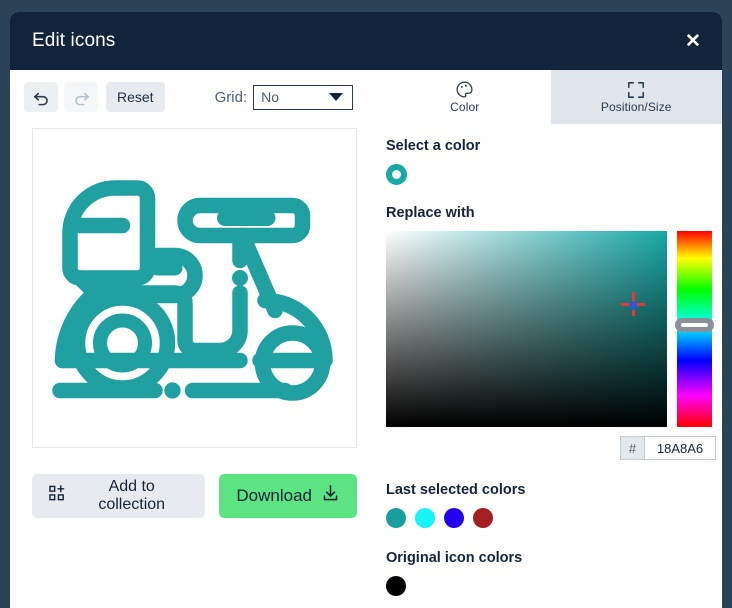 This screenshot has width=732, height=608. Describe the element at coordinates (57, 496) in the screenshot. I see `grid-plus-icon` at that location.